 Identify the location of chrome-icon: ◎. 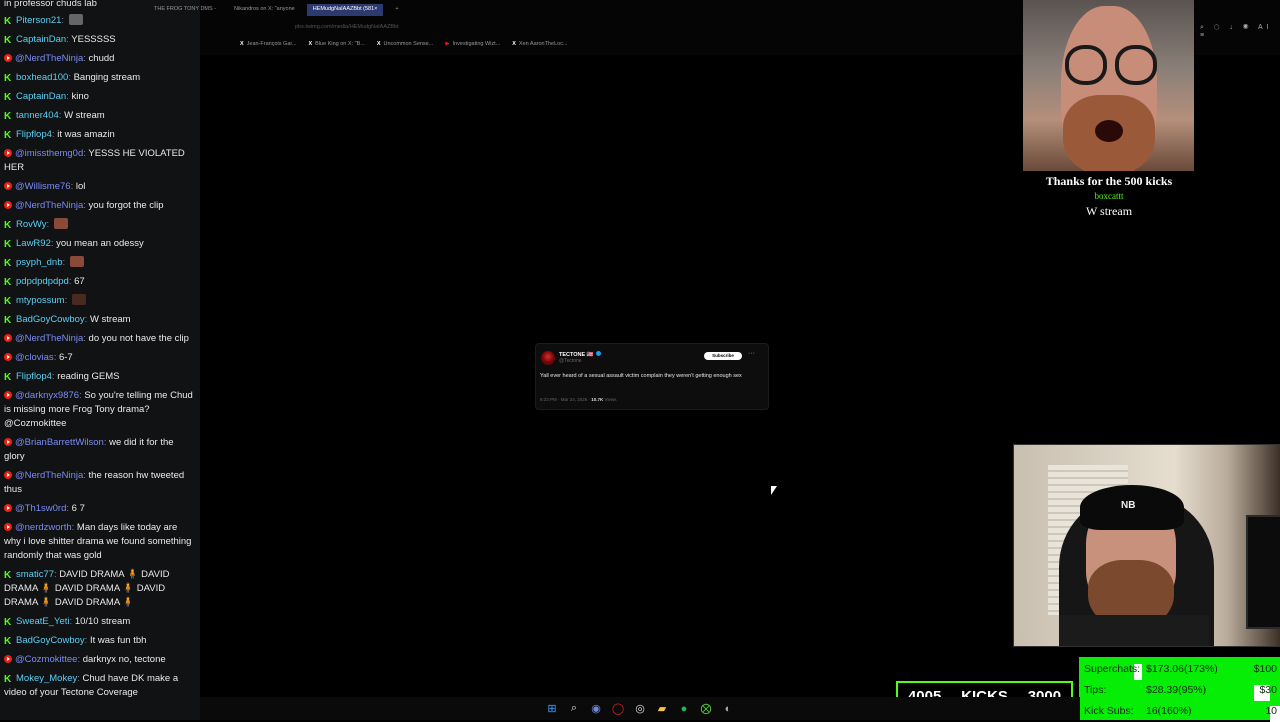
(640, 709).